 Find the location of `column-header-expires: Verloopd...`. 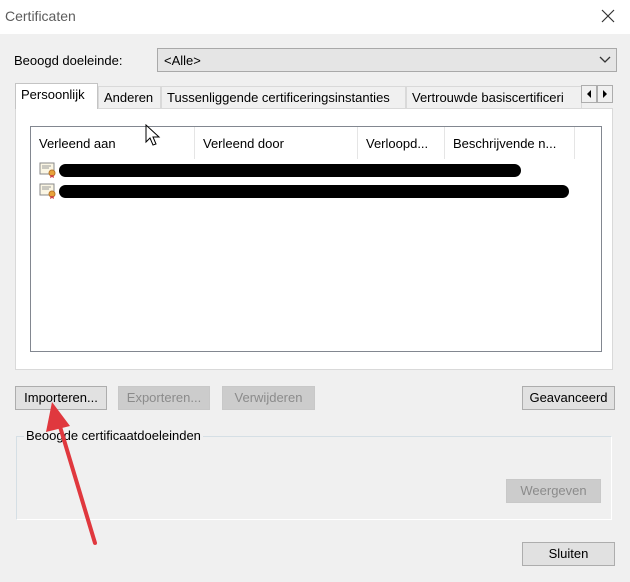

column-header-expires: Verloopd... is located at coordinates (401, 143).